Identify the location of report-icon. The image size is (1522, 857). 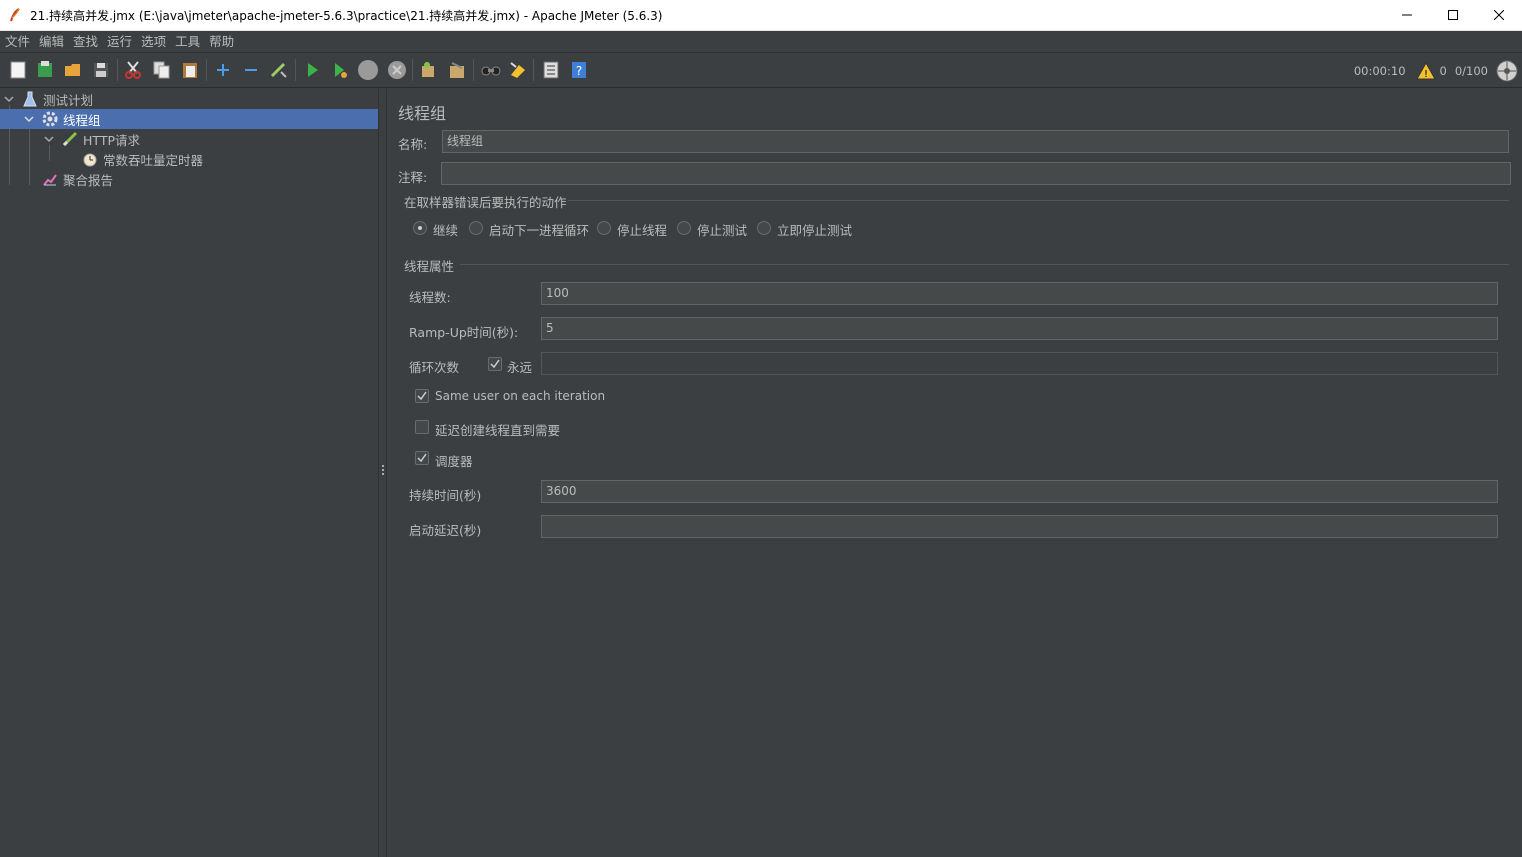
(50, 179).